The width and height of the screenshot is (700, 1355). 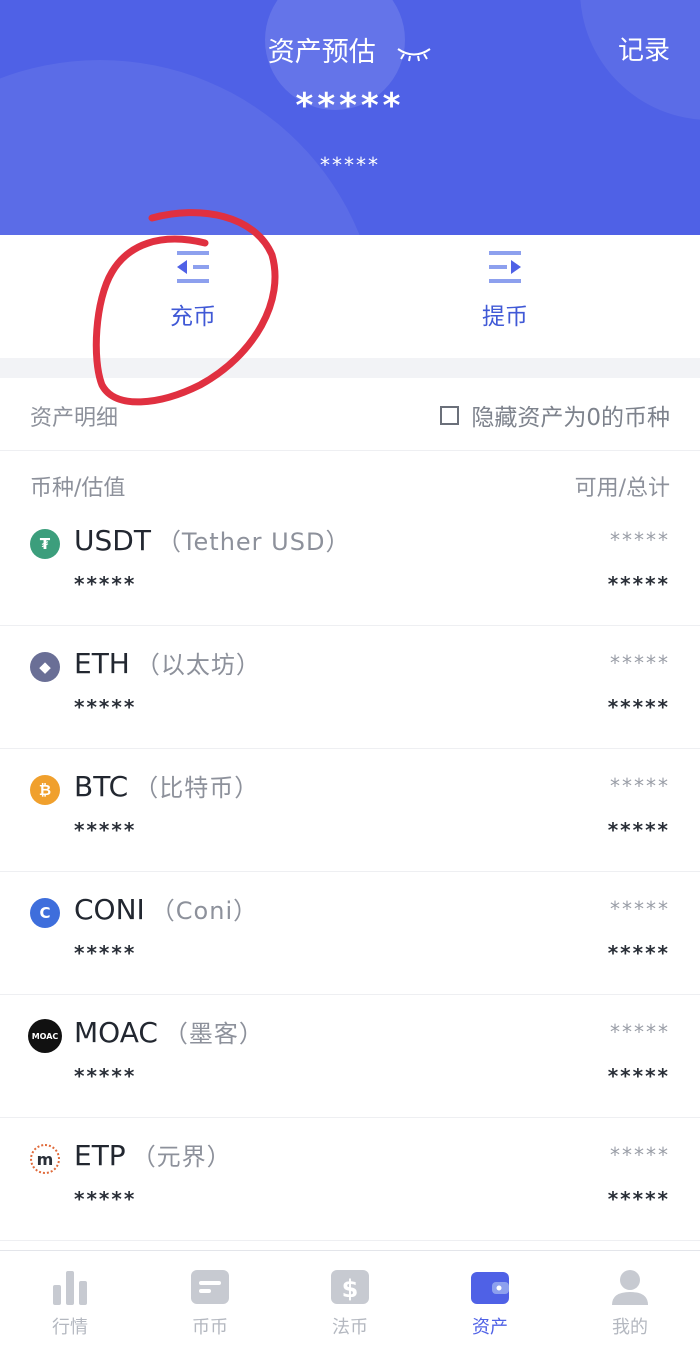 What do you see at coordinates (100, 1155) in the screenshot?
I see `coin-symbol: ETP` at bounding box center [100, 1155].